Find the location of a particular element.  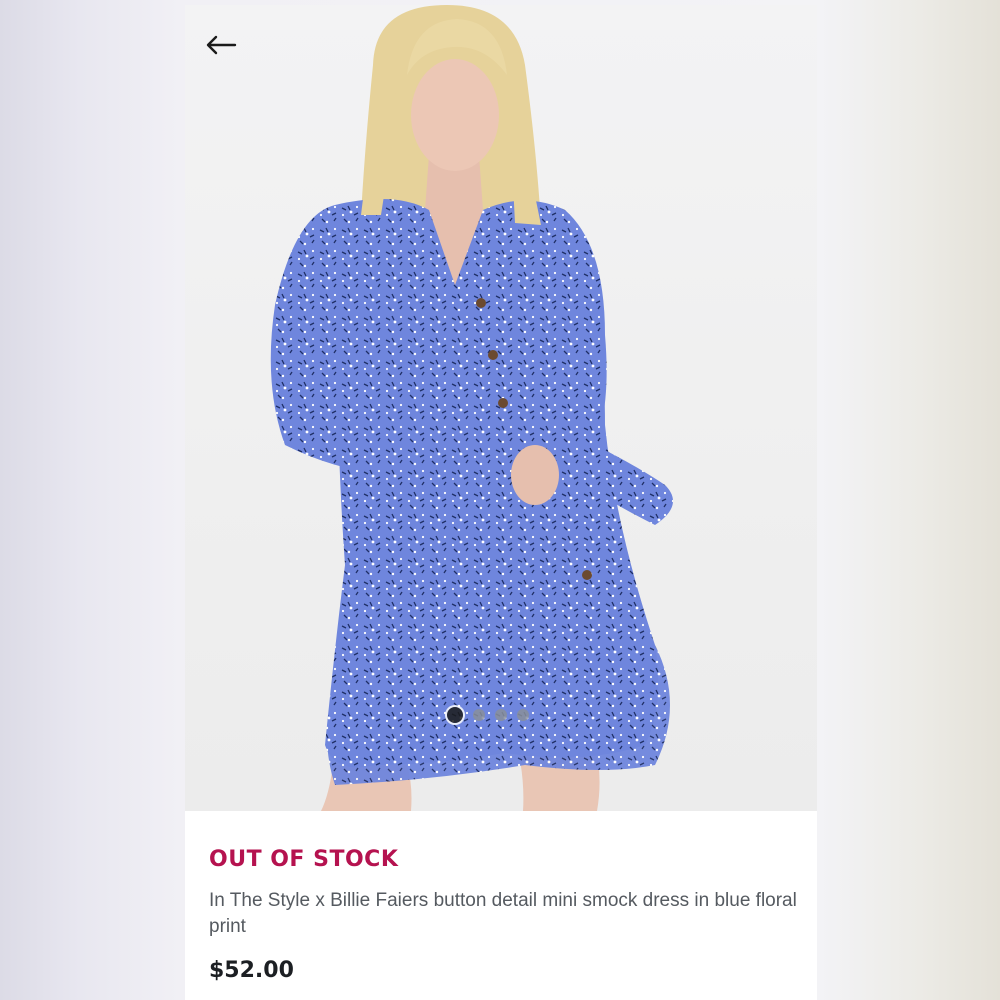

product-price: $52.00 is located at coordinates (251, 970).